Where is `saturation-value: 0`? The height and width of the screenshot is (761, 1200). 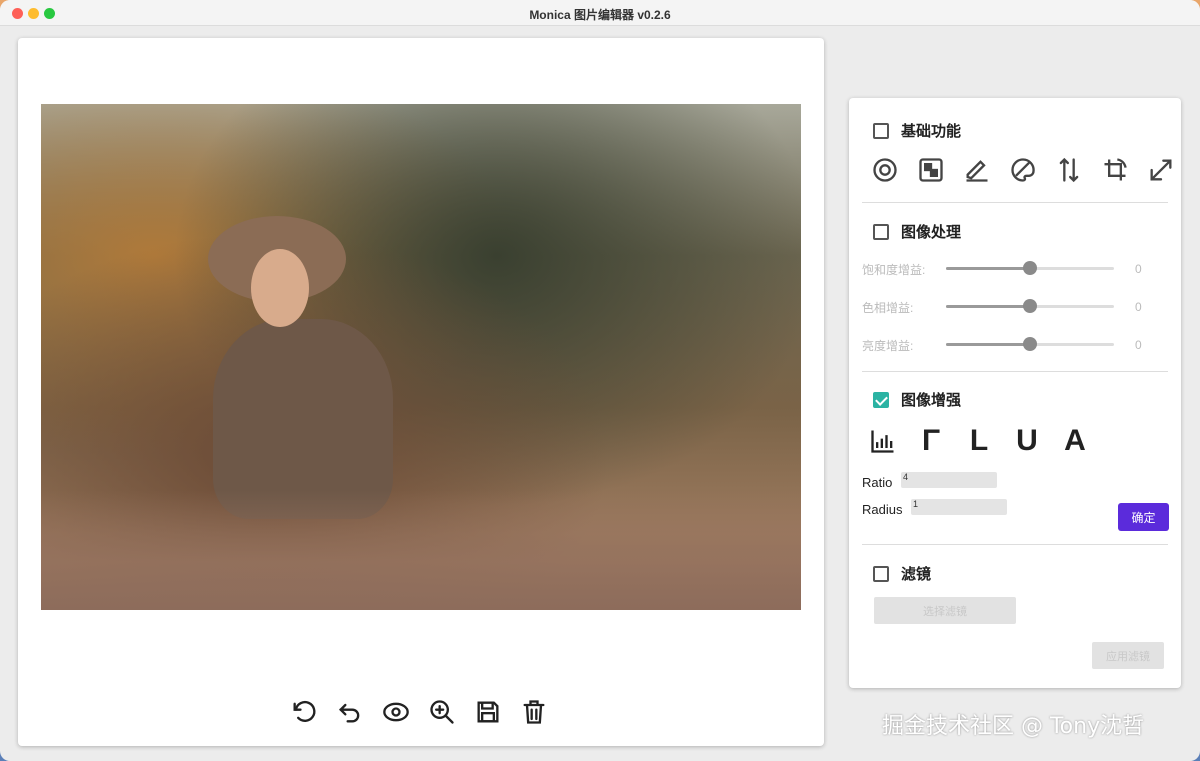 saturation-value: 0 is located at coordinates (1138, 269).